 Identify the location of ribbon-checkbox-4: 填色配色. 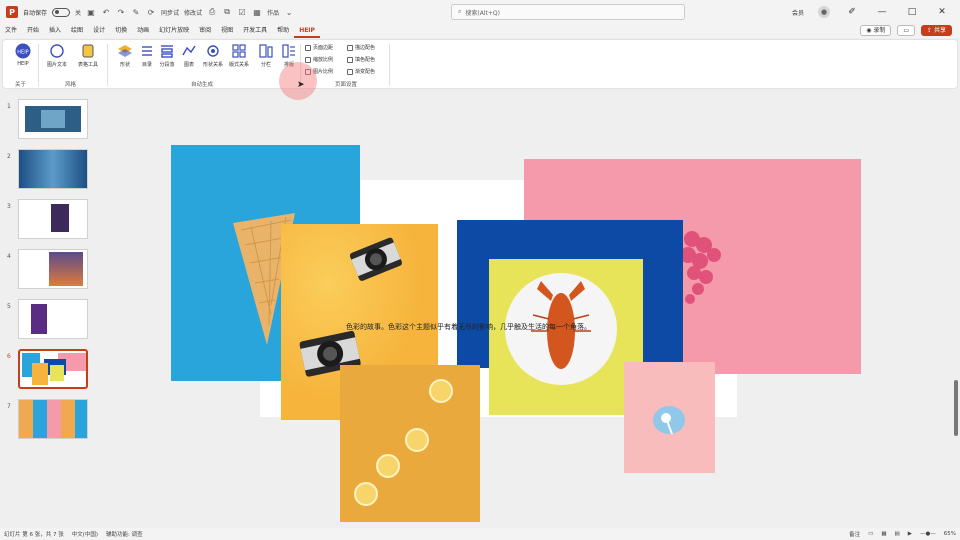
(361, 59).